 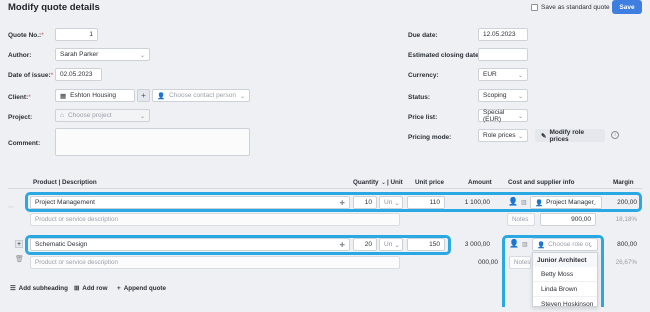 What do you see at coordinates (423, 35) in the screenshot?
I see `due-date-label: Due date:` at bounding box center [423, 35].